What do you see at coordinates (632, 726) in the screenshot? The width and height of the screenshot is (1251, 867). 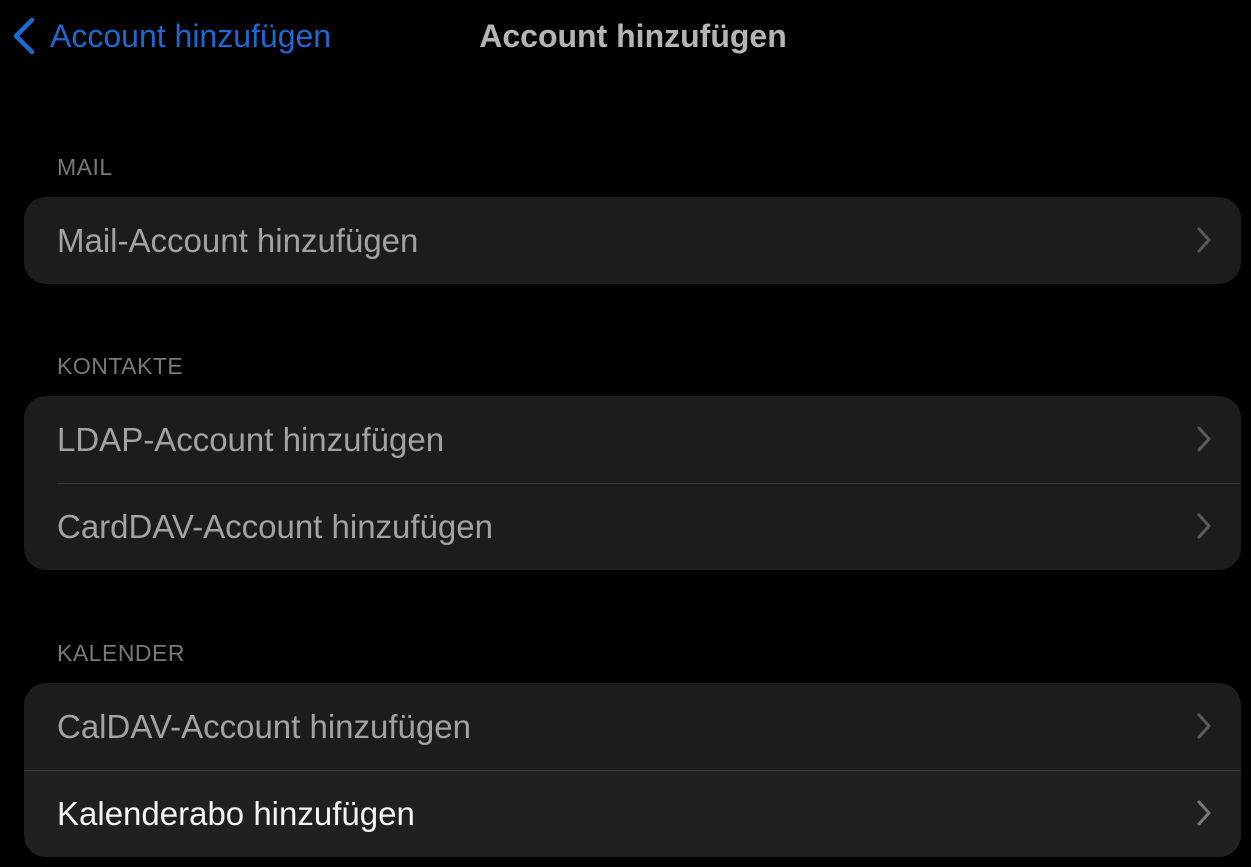 I see `list-item-caldav-account: CalDAV-Account hinzufügen` at bounding box center [632, 726].